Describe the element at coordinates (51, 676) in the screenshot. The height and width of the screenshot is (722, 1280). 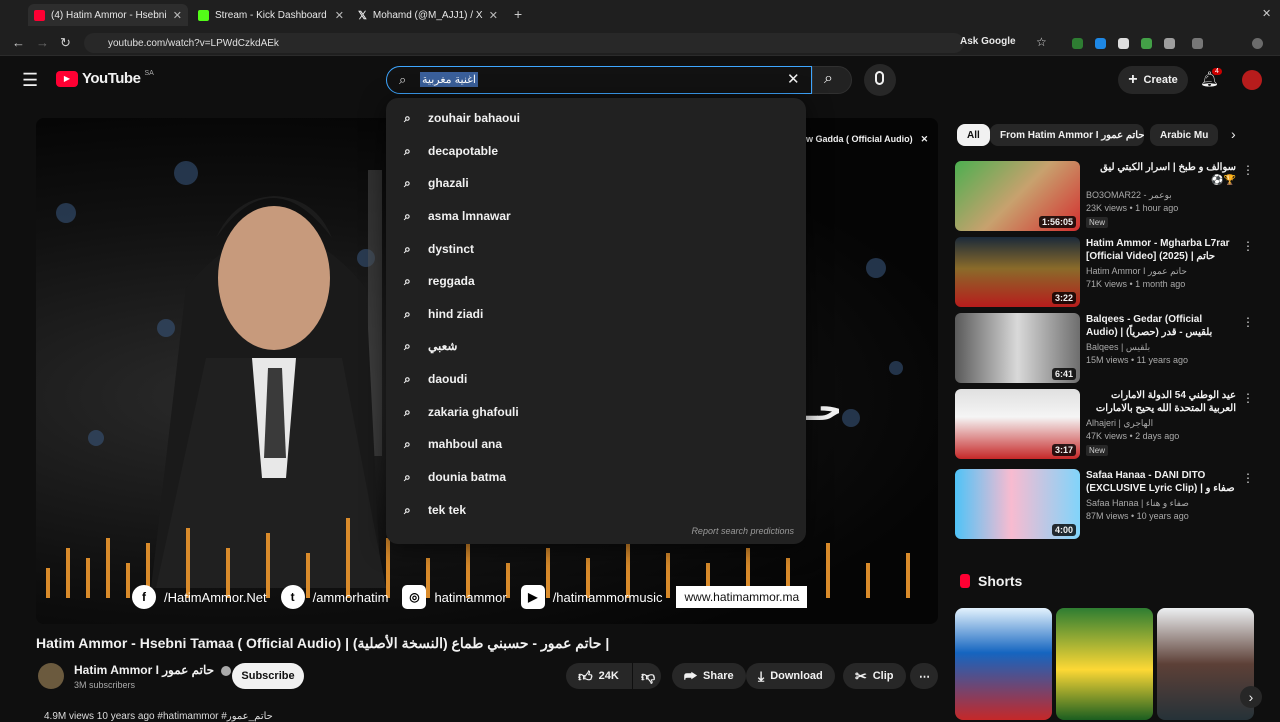
I see `channel-avatar` at that location.